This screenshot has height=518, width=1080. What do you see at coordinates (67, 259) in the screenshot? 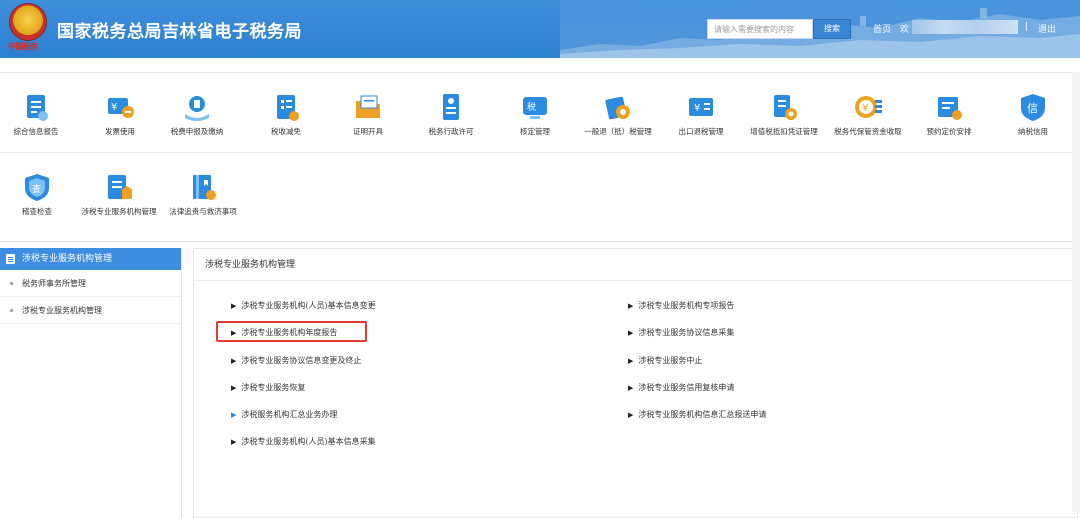
I see `sidebar-header-label: 涉税专业服务机构管理` at bounding box center [67, 259].